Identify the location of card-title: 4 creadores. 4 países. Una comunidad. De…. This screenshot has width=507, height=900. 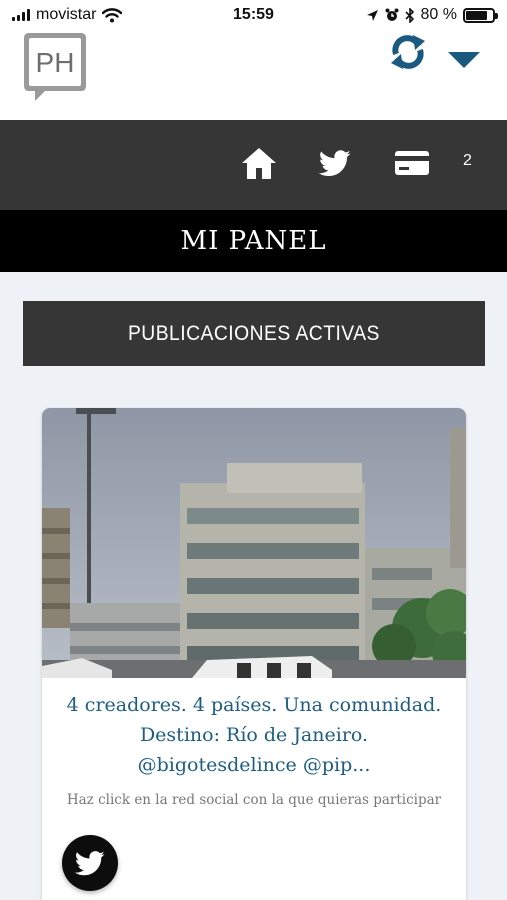
(254, 735).